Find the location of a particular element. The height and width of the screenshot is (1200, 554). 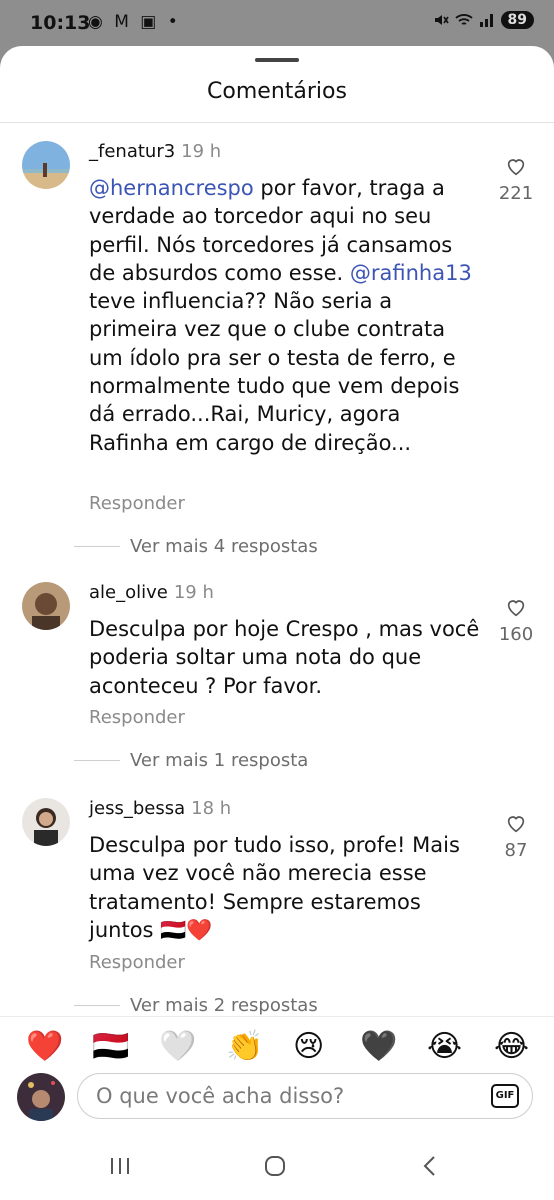

system-nav-bar is located at coordinates (277, 1166).